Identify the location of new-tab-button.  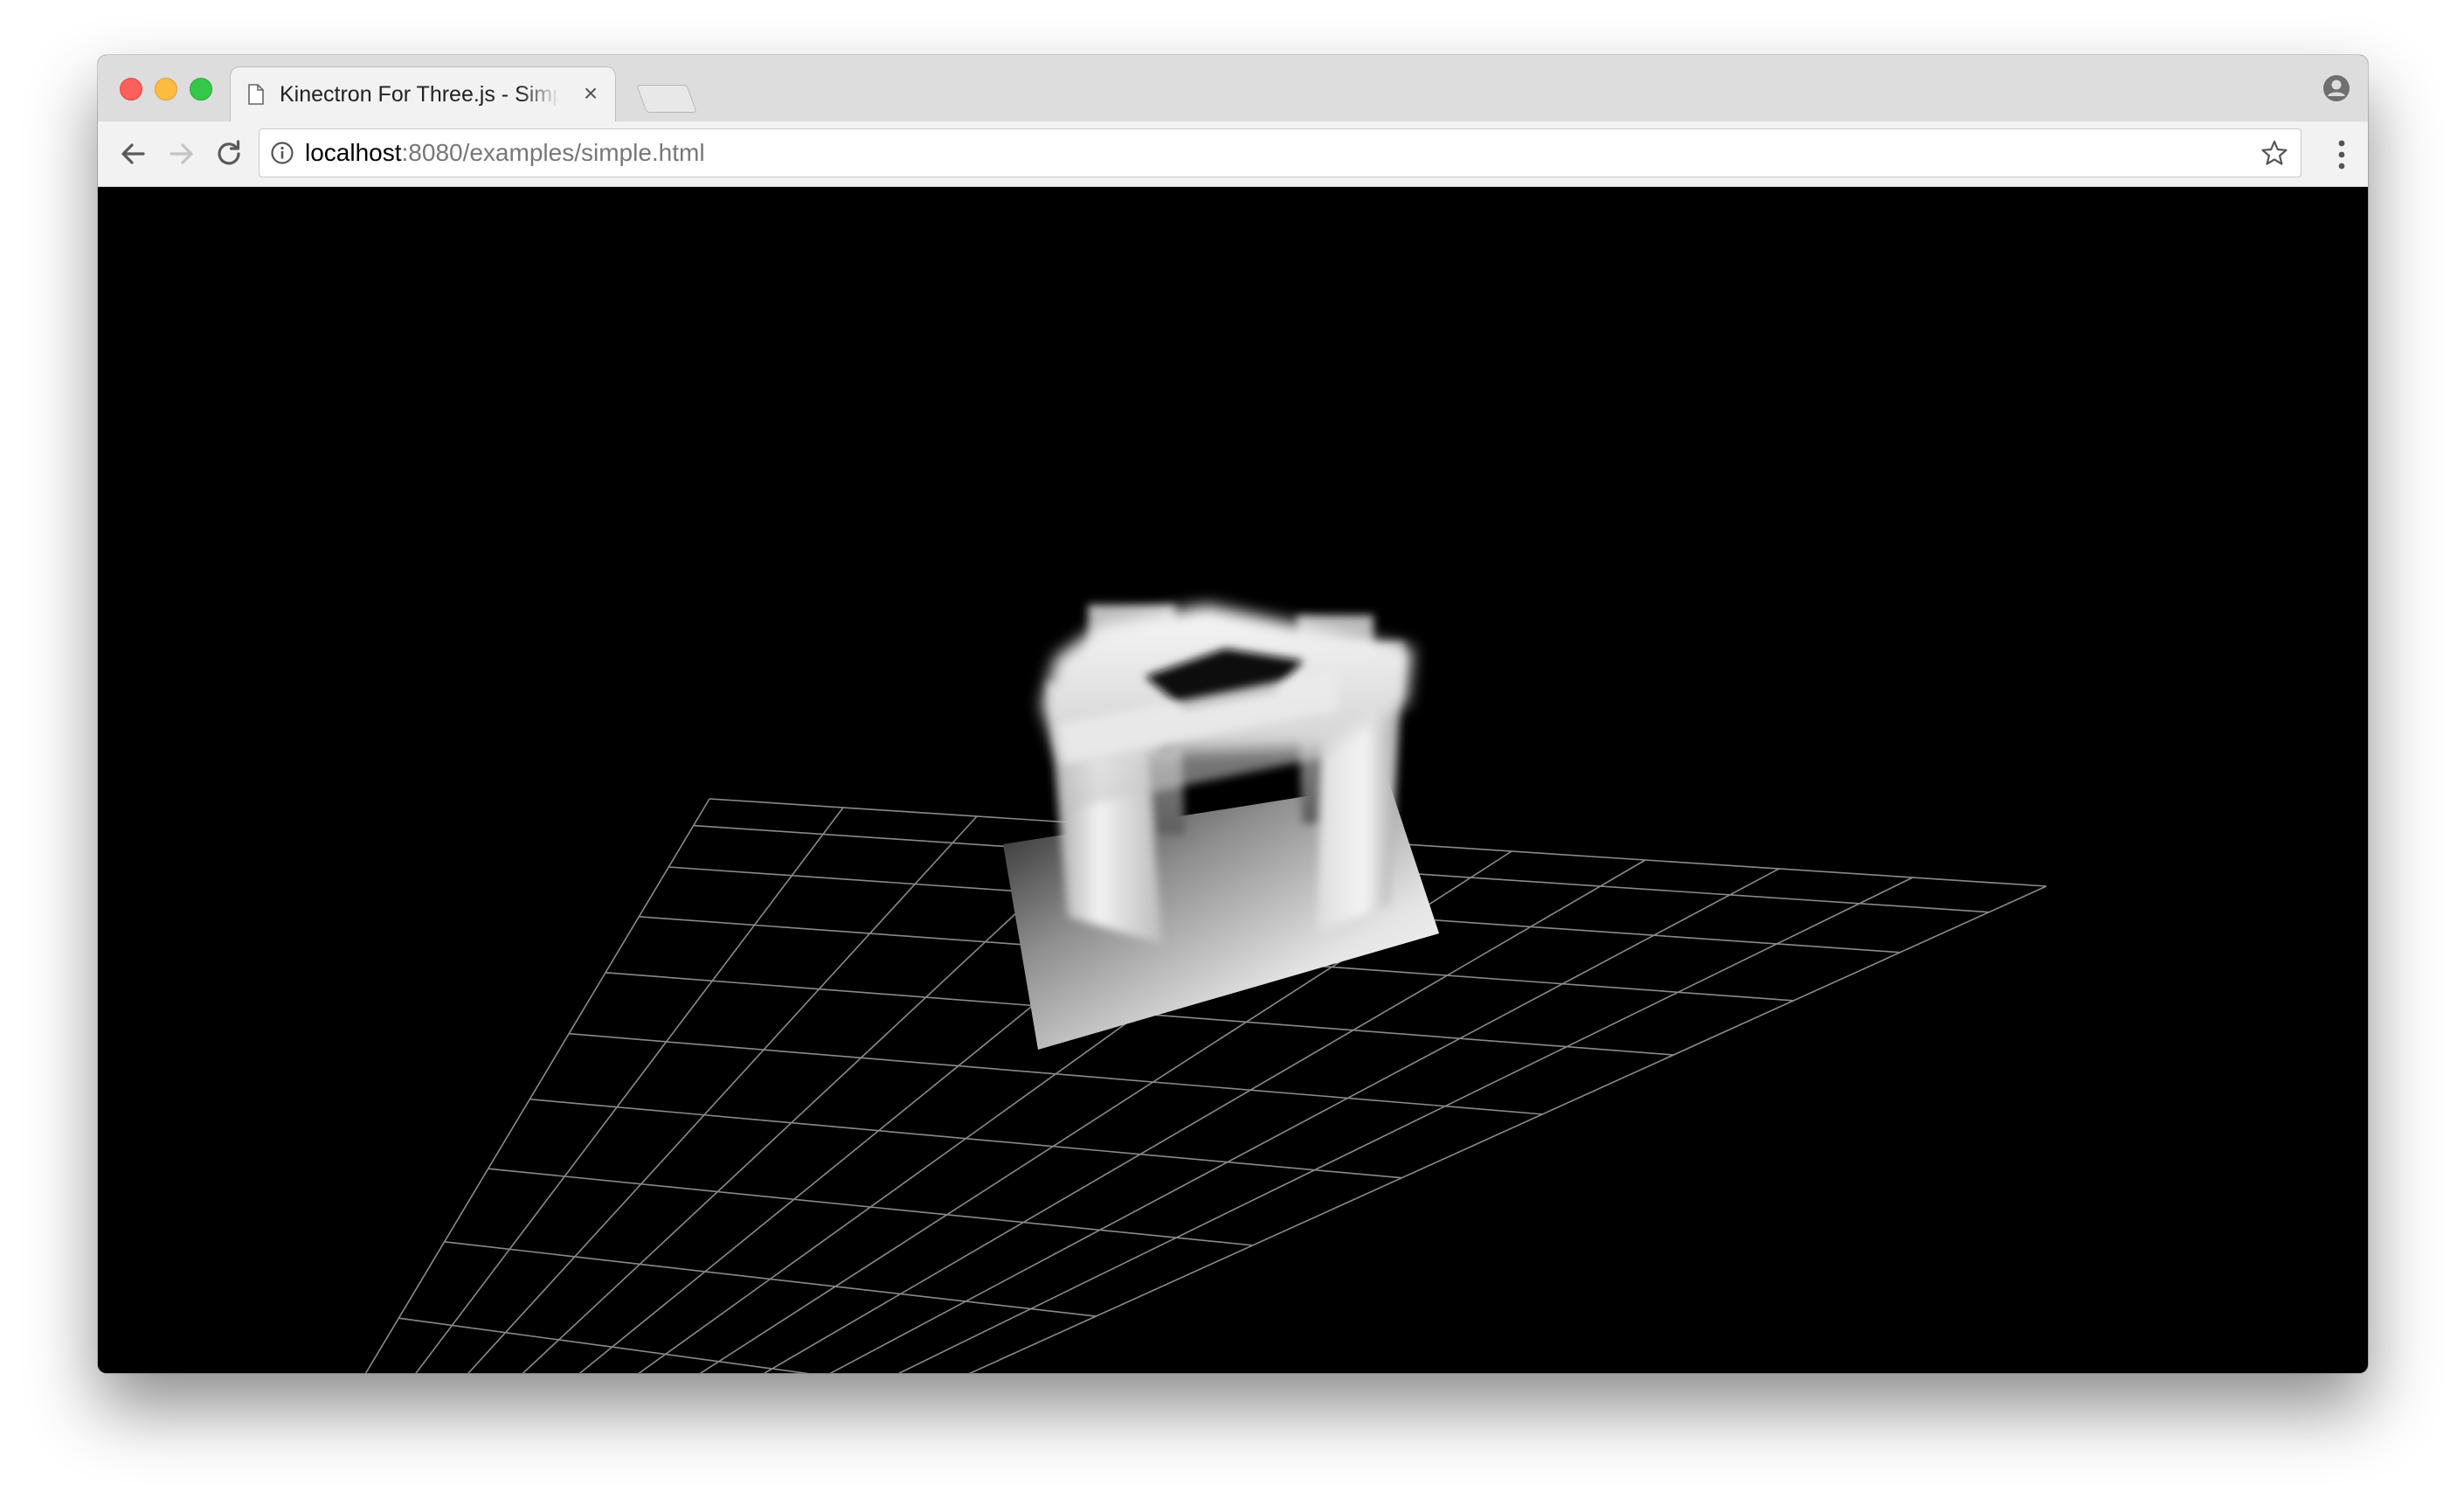
(666, 99).